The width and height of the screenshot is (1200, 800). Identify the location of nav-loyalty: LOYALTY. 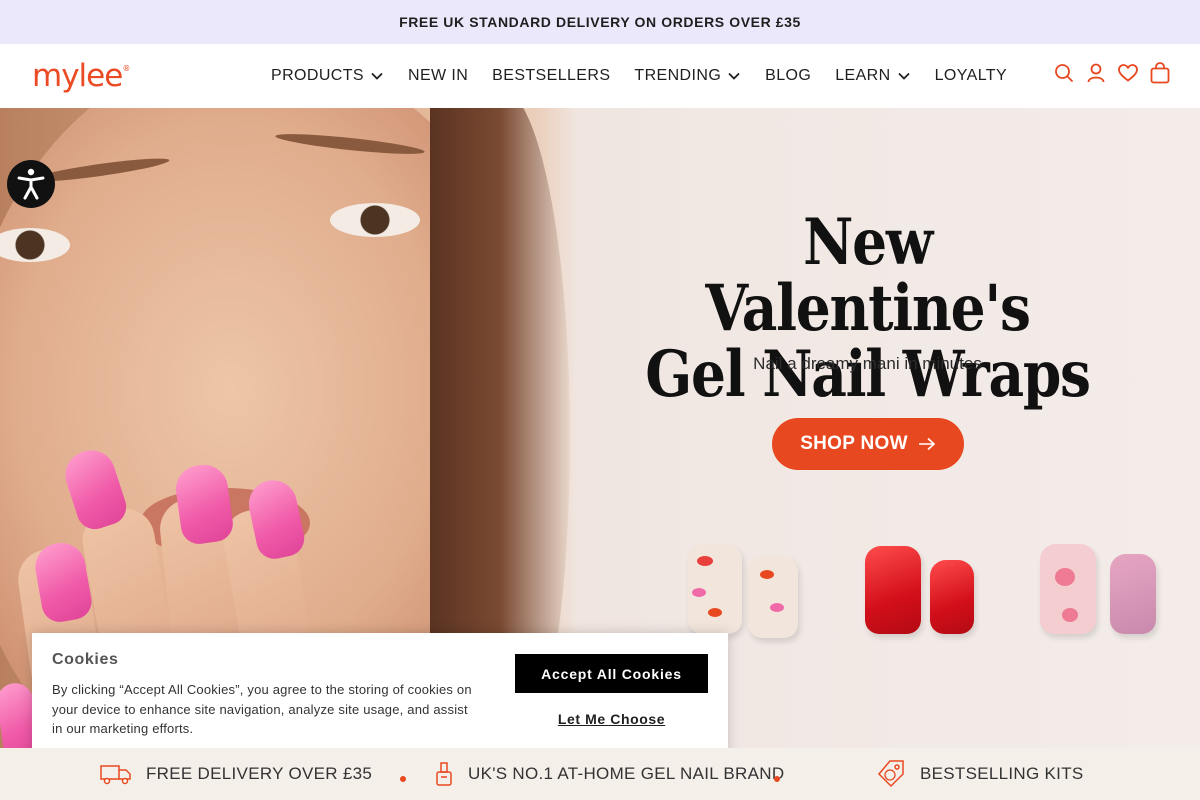
(971, 76).